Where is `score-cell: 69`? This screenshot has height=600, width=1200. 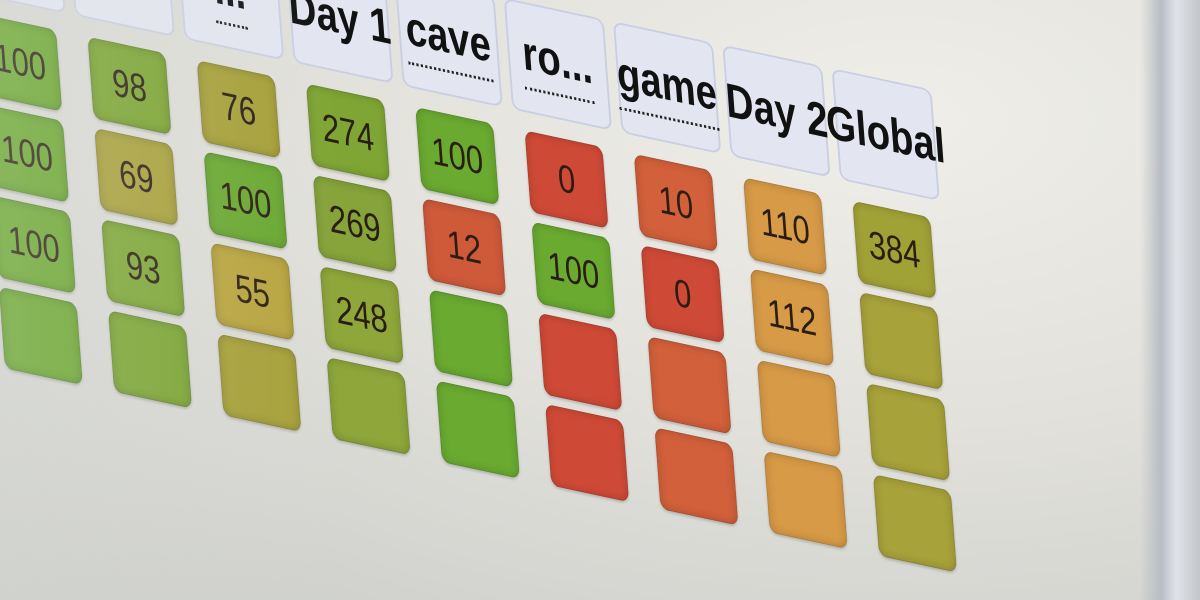
score-cell: 69 is located at coordinates (136, 177).